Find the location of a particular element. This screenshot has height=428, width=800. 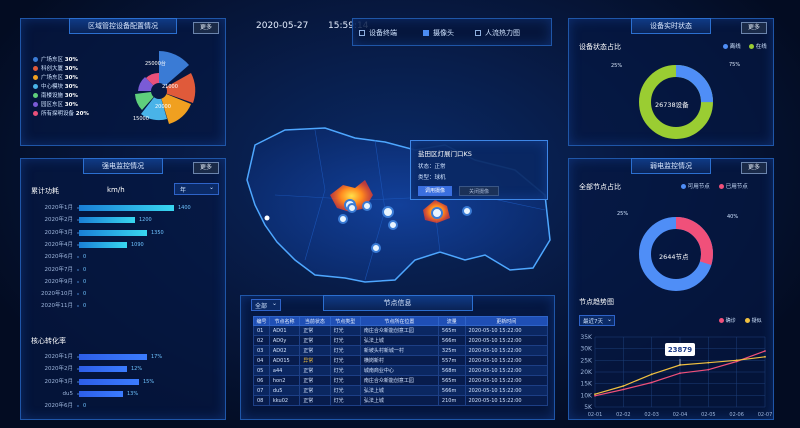

bar-value: 13% is located at coordinates (133, 393).